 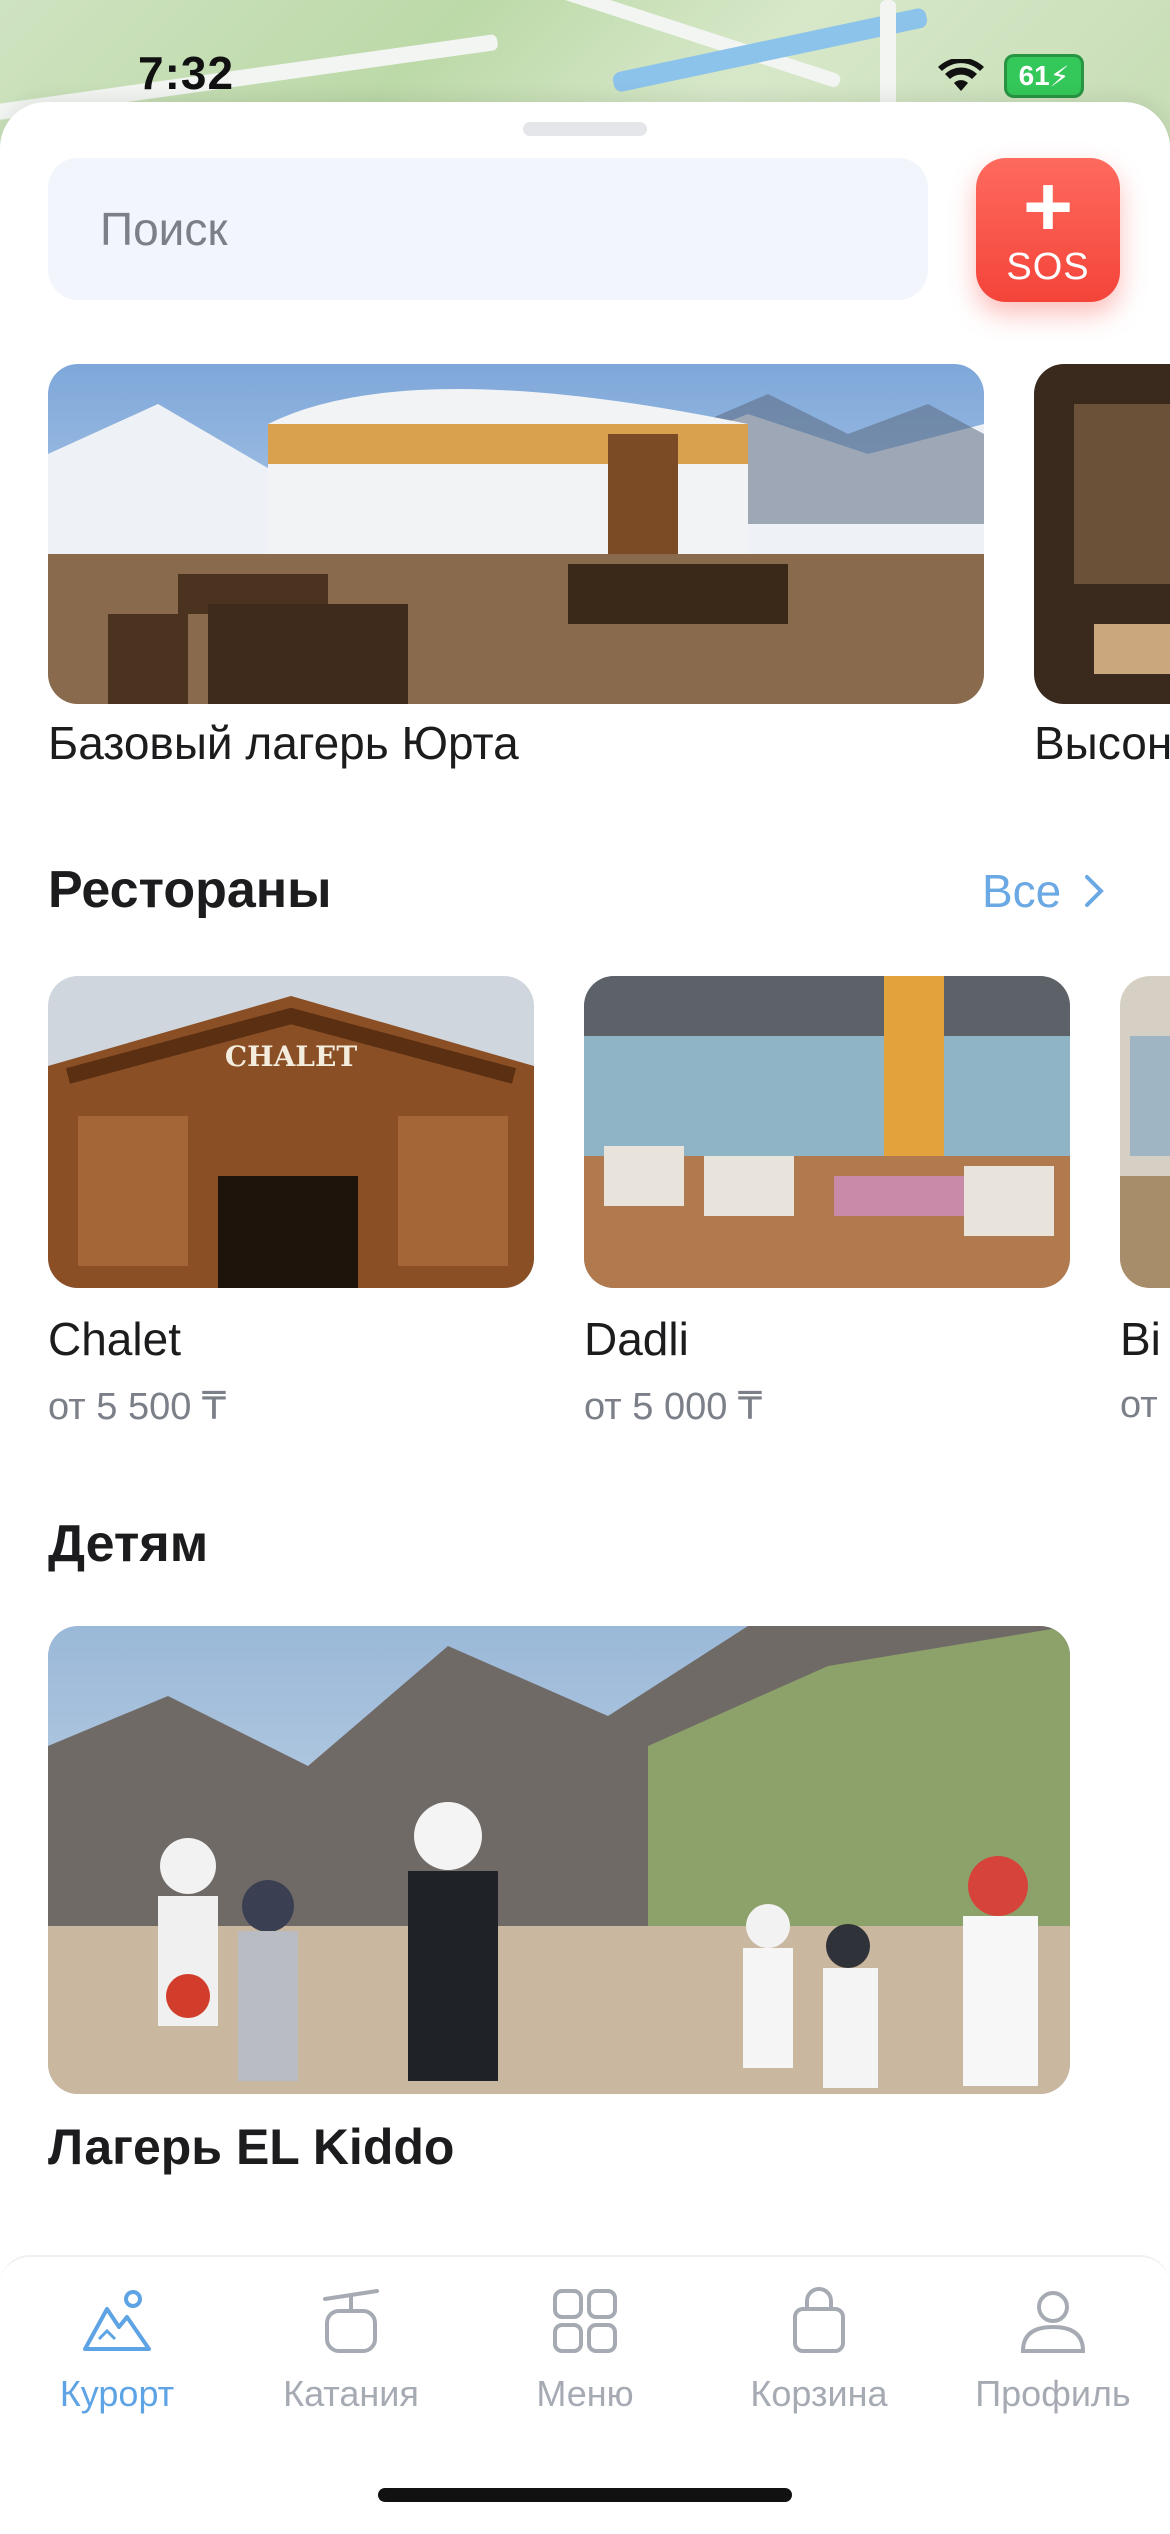 What do you see at coordinates (673, 1407) in the screenshot?
I see `restaurant-price: от 5 000 ₸` at bounding box center [673, 1407].